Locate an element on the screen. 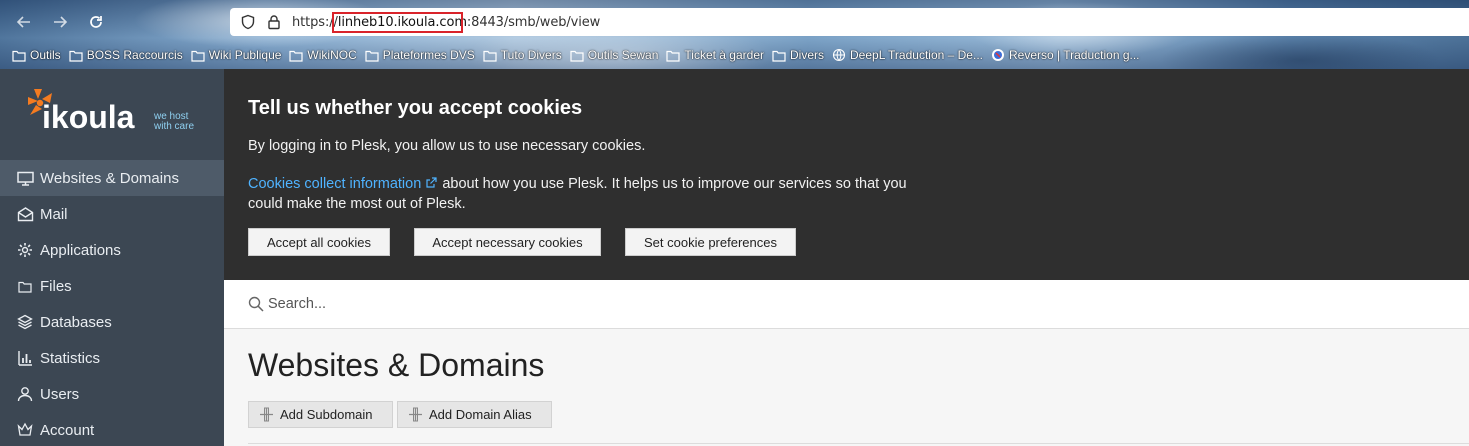 The height and width of the screenshot is (446, 1469). add-subdomain-button: Add Subdomain is located at coordinates (320, 414).